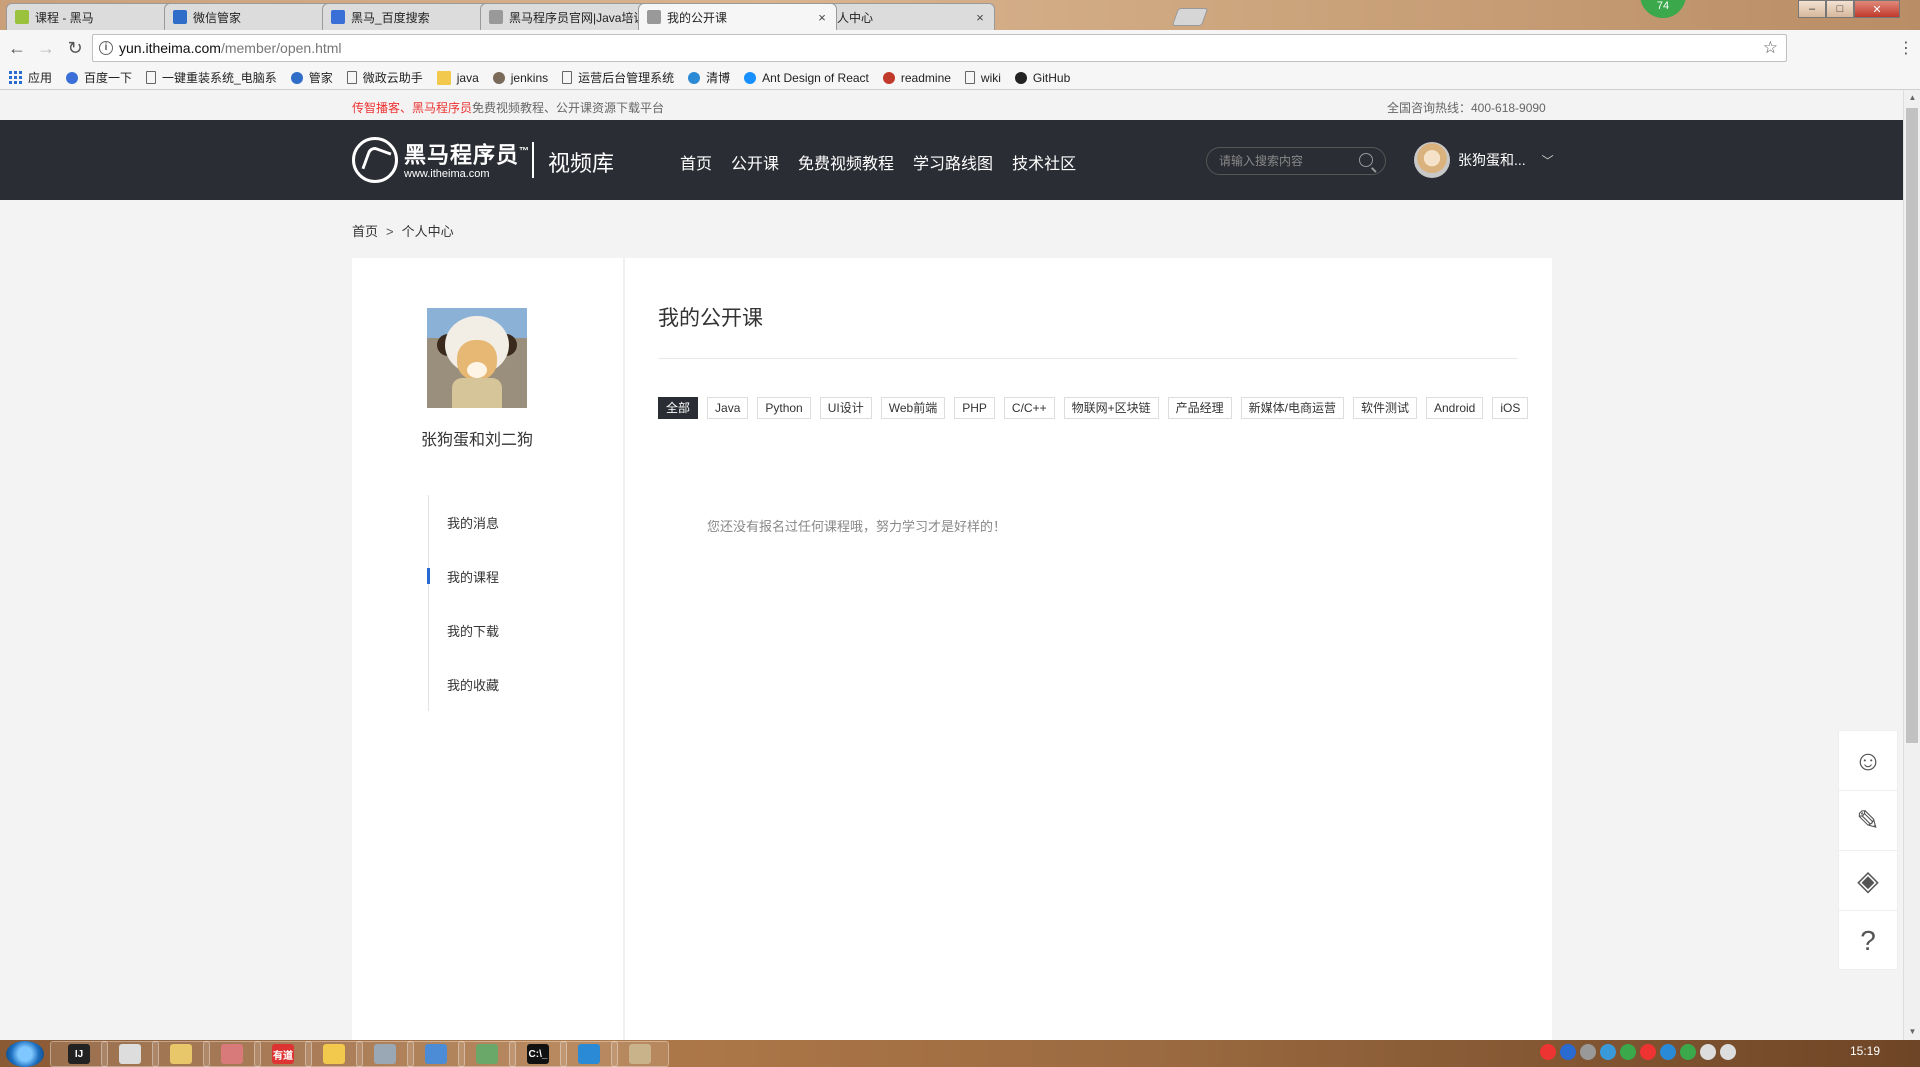 The image size is (1920, 1067). What do you see at coordinates (1548, 1052) in the screenshot?
I see `sogou-tray-icon` at bounding box center [1548, 1052].